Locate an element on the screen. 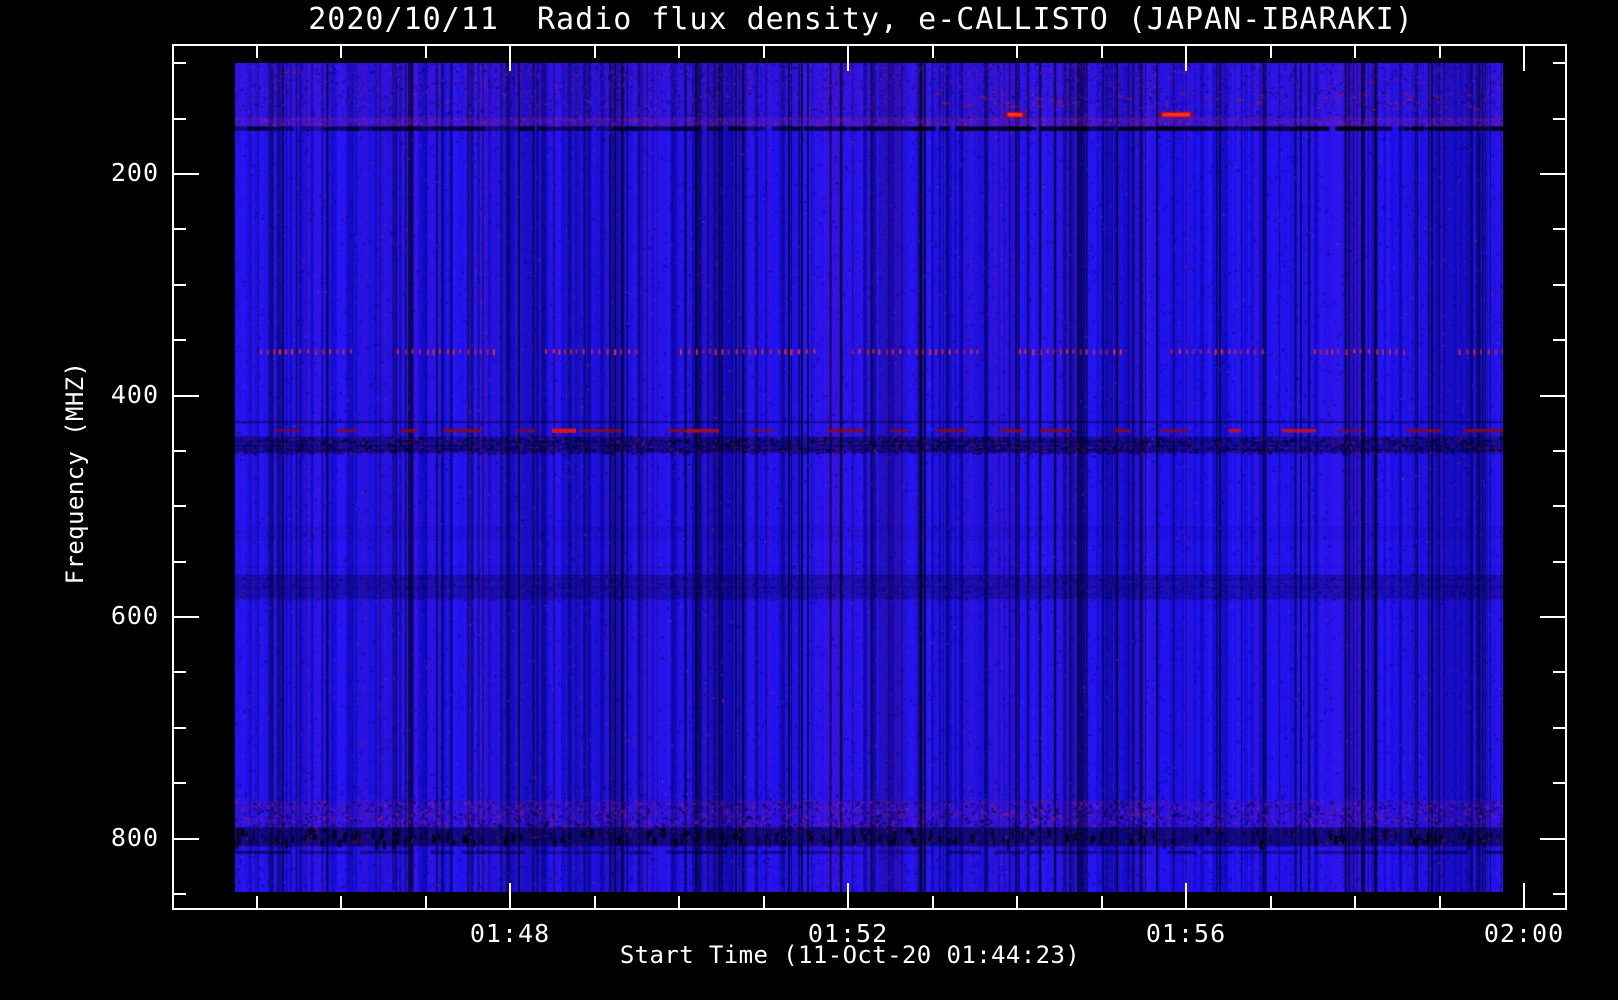  x-axis-title: Start Time (11-Oct-20 01:44:23) is located at coordinates (850, 955).